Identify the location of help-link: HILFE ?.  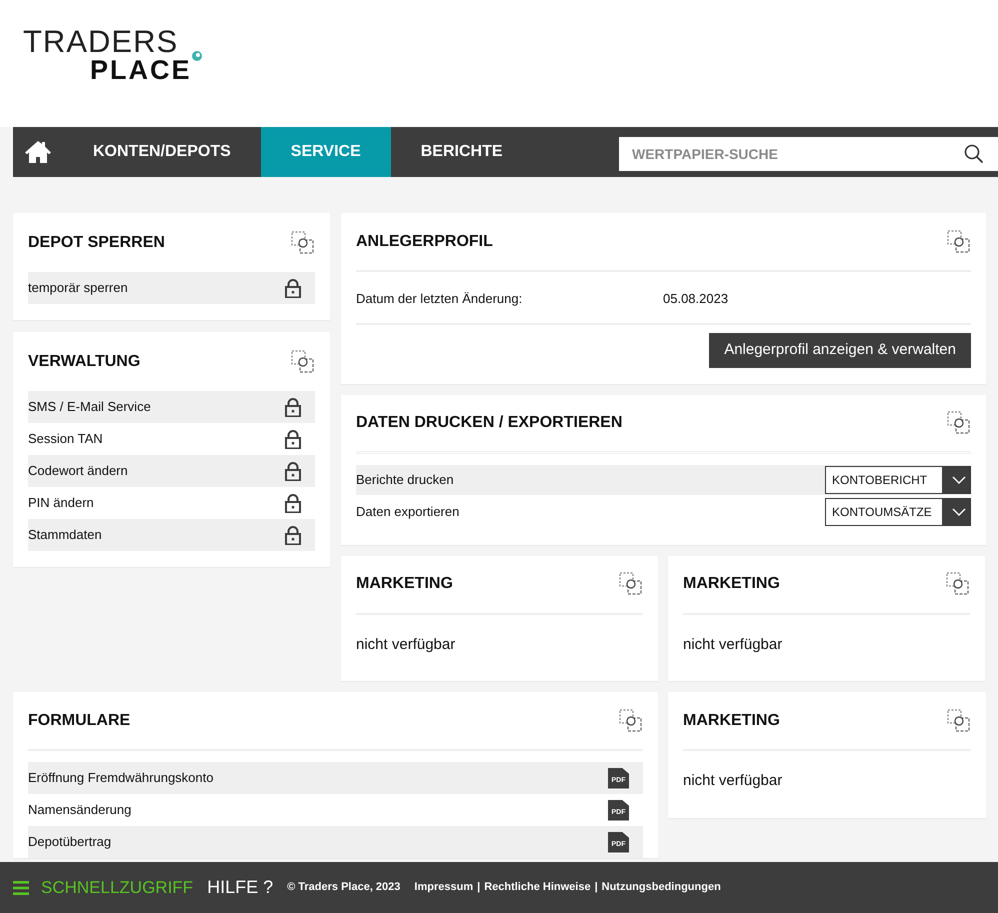
(240, 887).